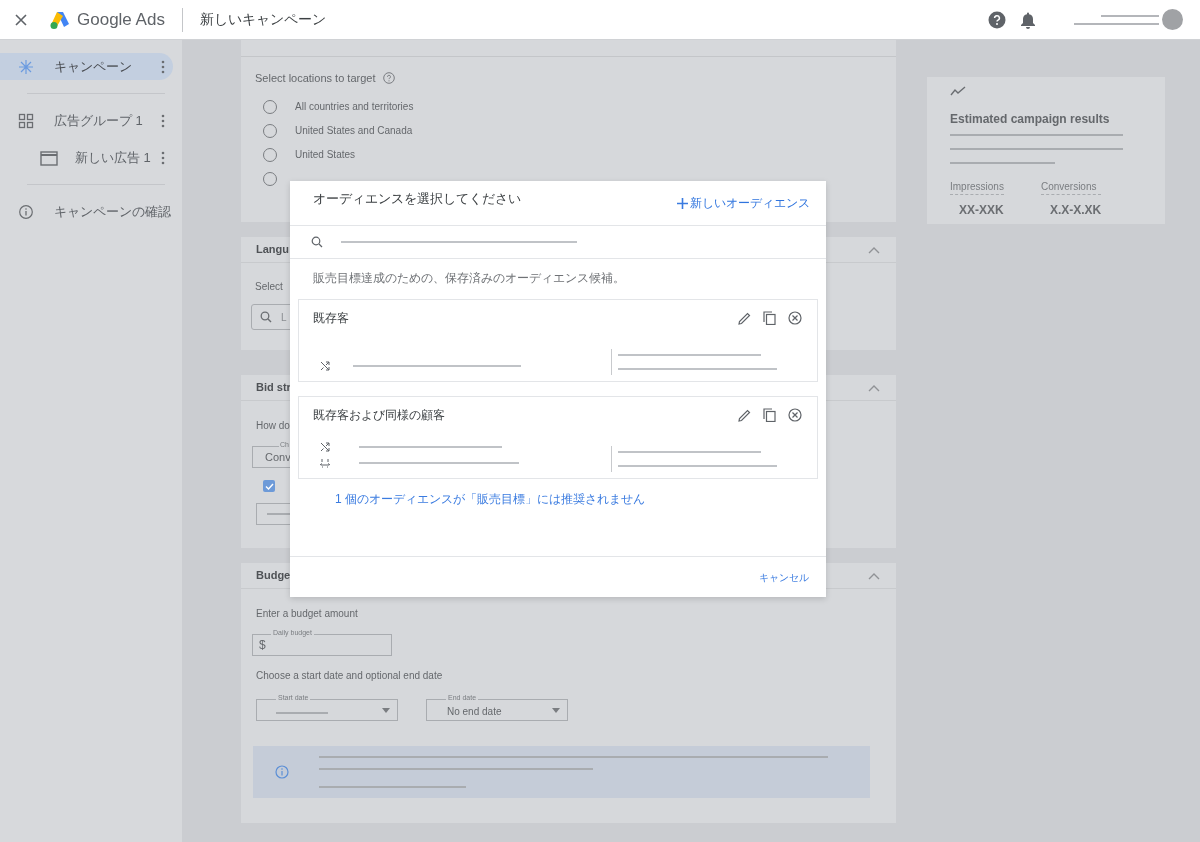 This screenshot has height=842, width=1200. What do you see at coordinates (469, 278) in the screenshot?
I see `dialog-description: 販売目標達成のための、保存済みのオーディエンス候補。` at bounding box center [469, 278].